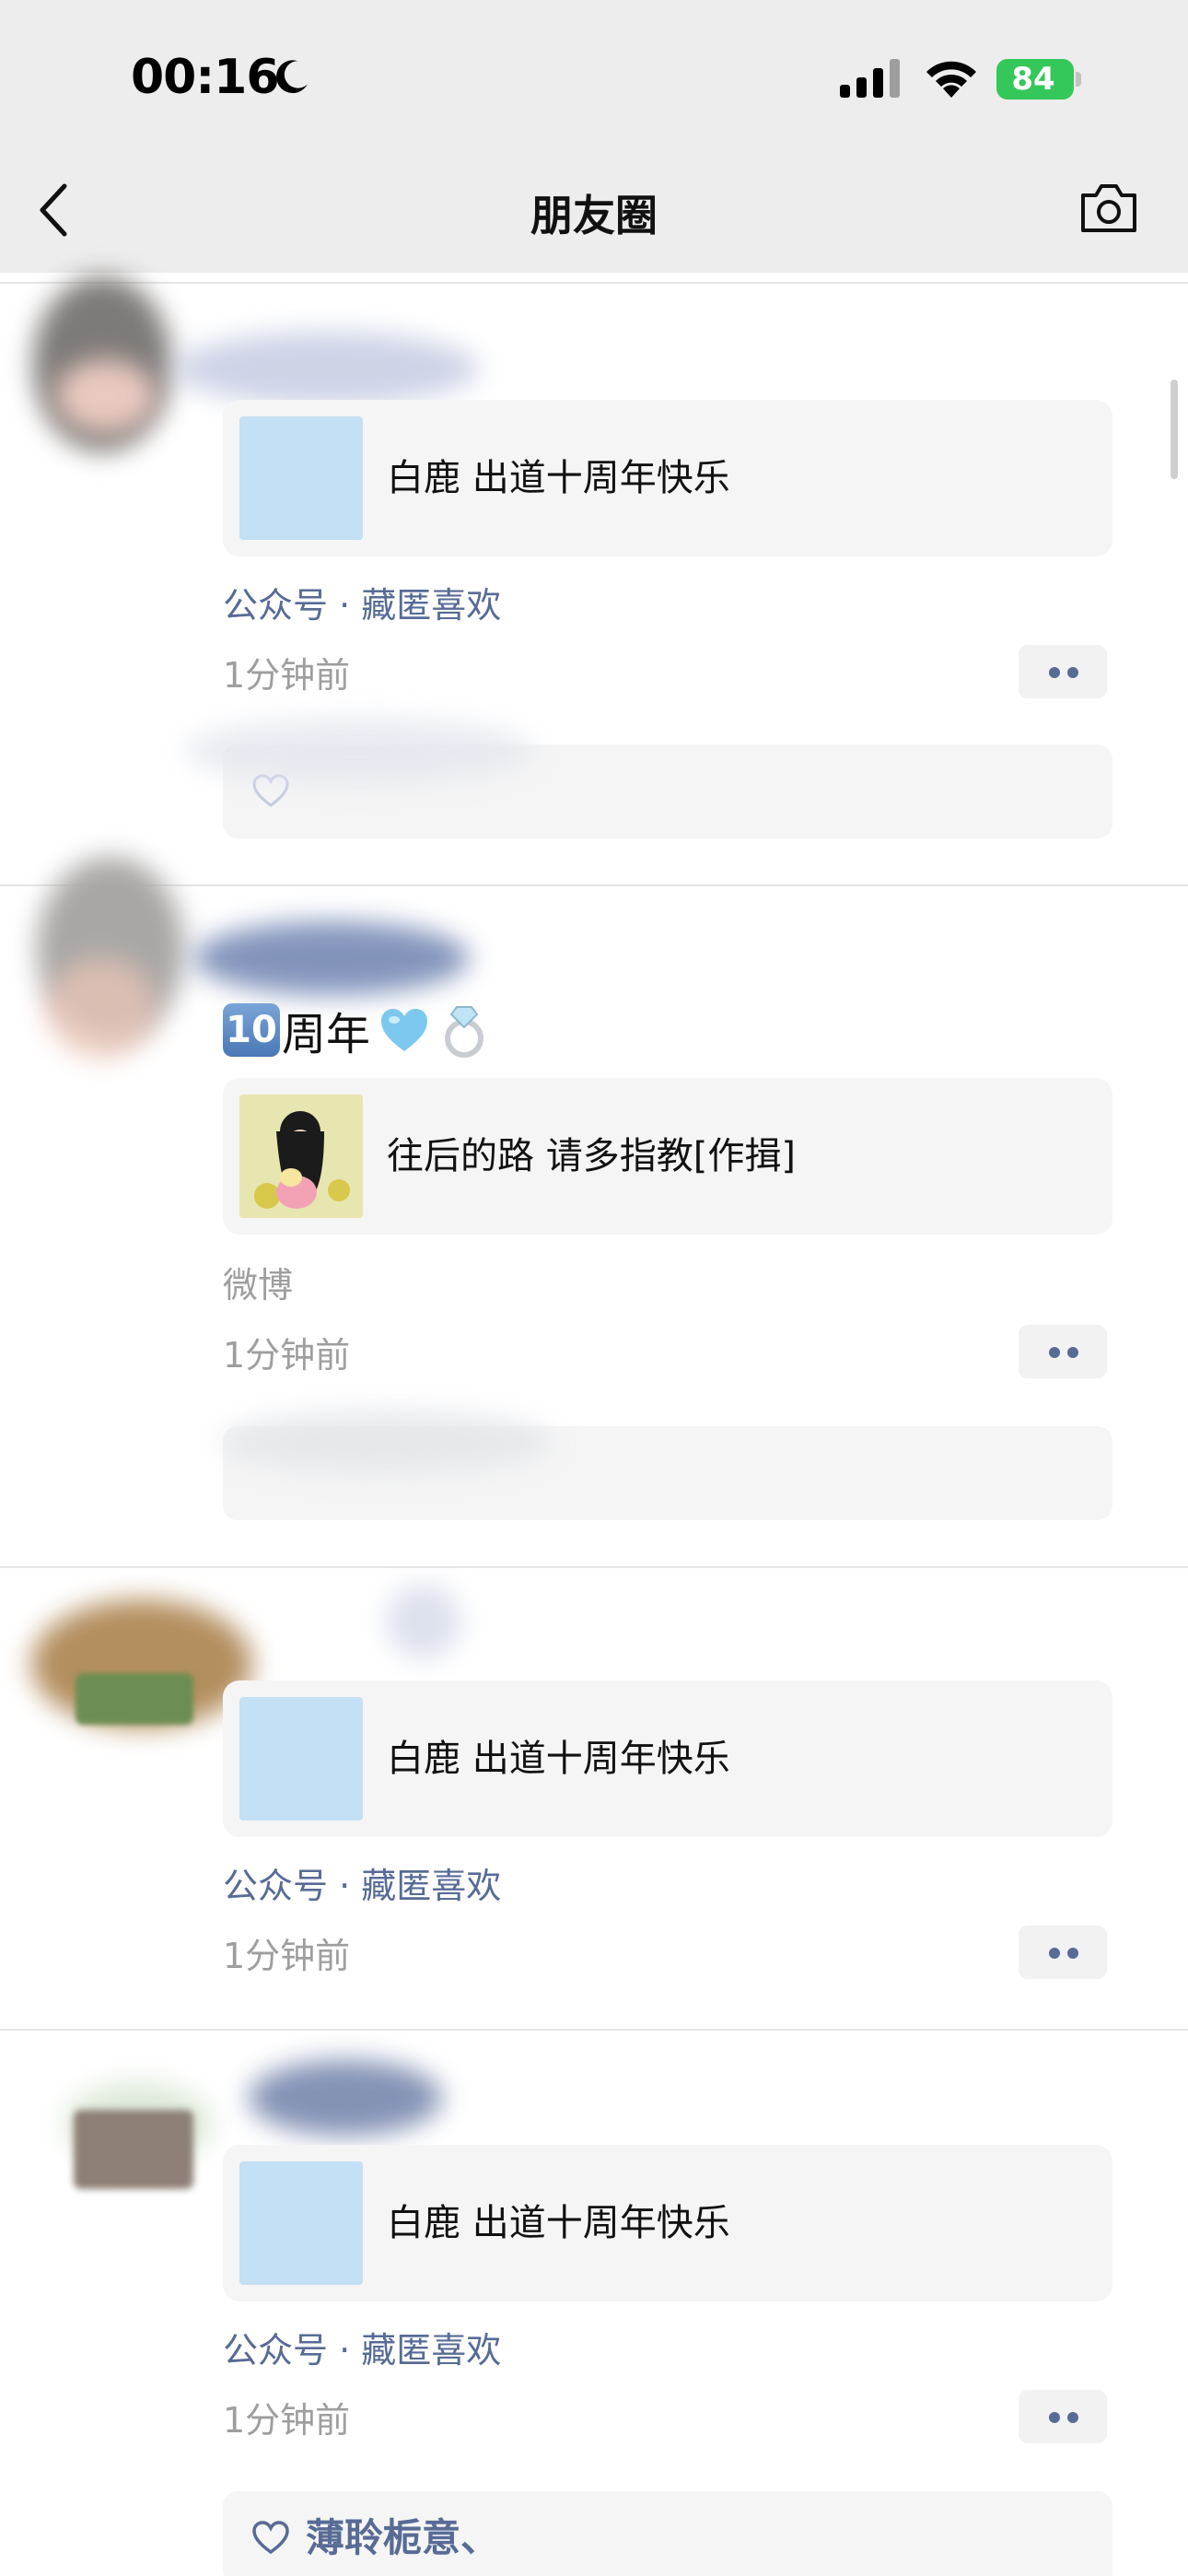 This screenshot has width=1188, height=2576. What do you see at coordinates (1108, 208) in the screenshot?
I see `camera-icon` at bounding box center [1108, 208].